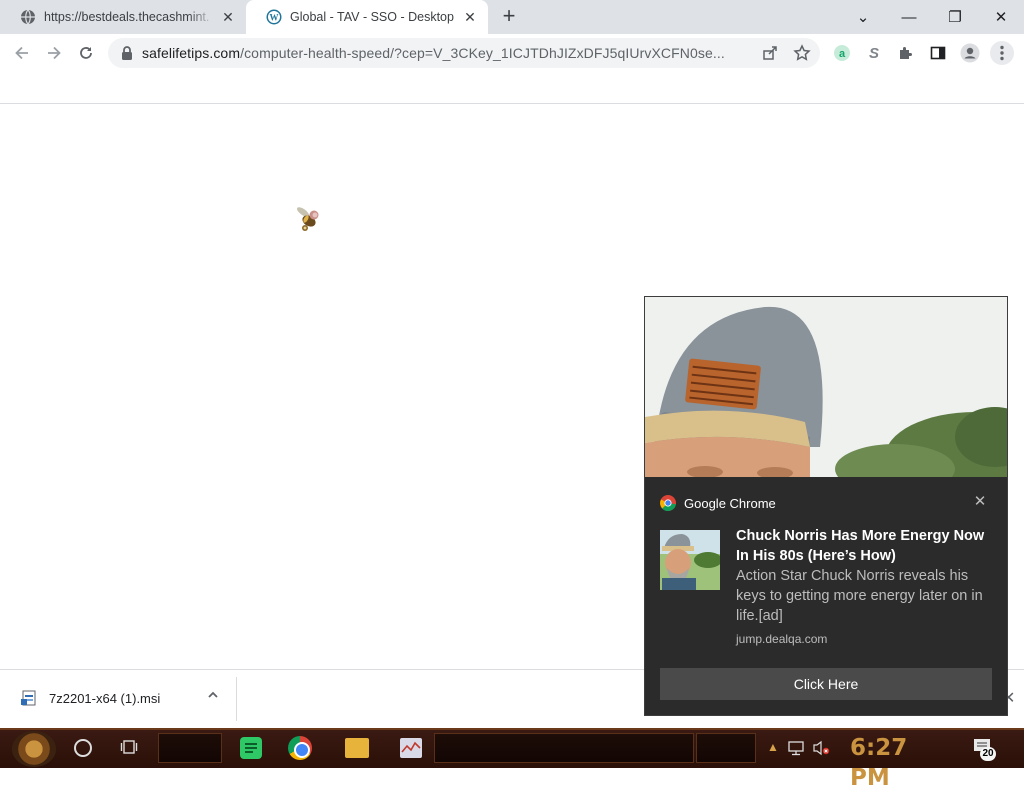 The image size is (1024, 793). Describe the element at coordinates (512, 103) in the screenshot. I see `toolbar-divider` at that location.